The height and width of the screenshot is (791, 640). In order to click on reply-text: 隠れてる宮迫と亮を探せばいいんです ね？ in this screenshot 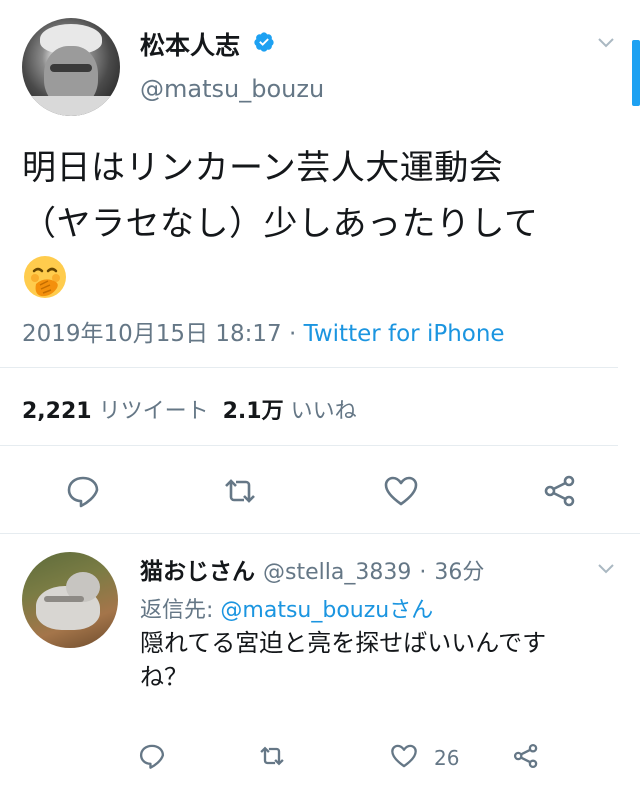, I will do `click(375, 660)`.